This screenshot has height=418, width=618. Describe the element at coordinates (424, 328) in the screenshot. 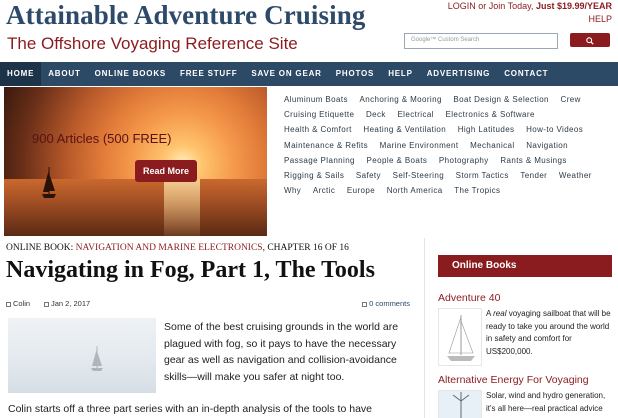

I see `column-separator` at that location.